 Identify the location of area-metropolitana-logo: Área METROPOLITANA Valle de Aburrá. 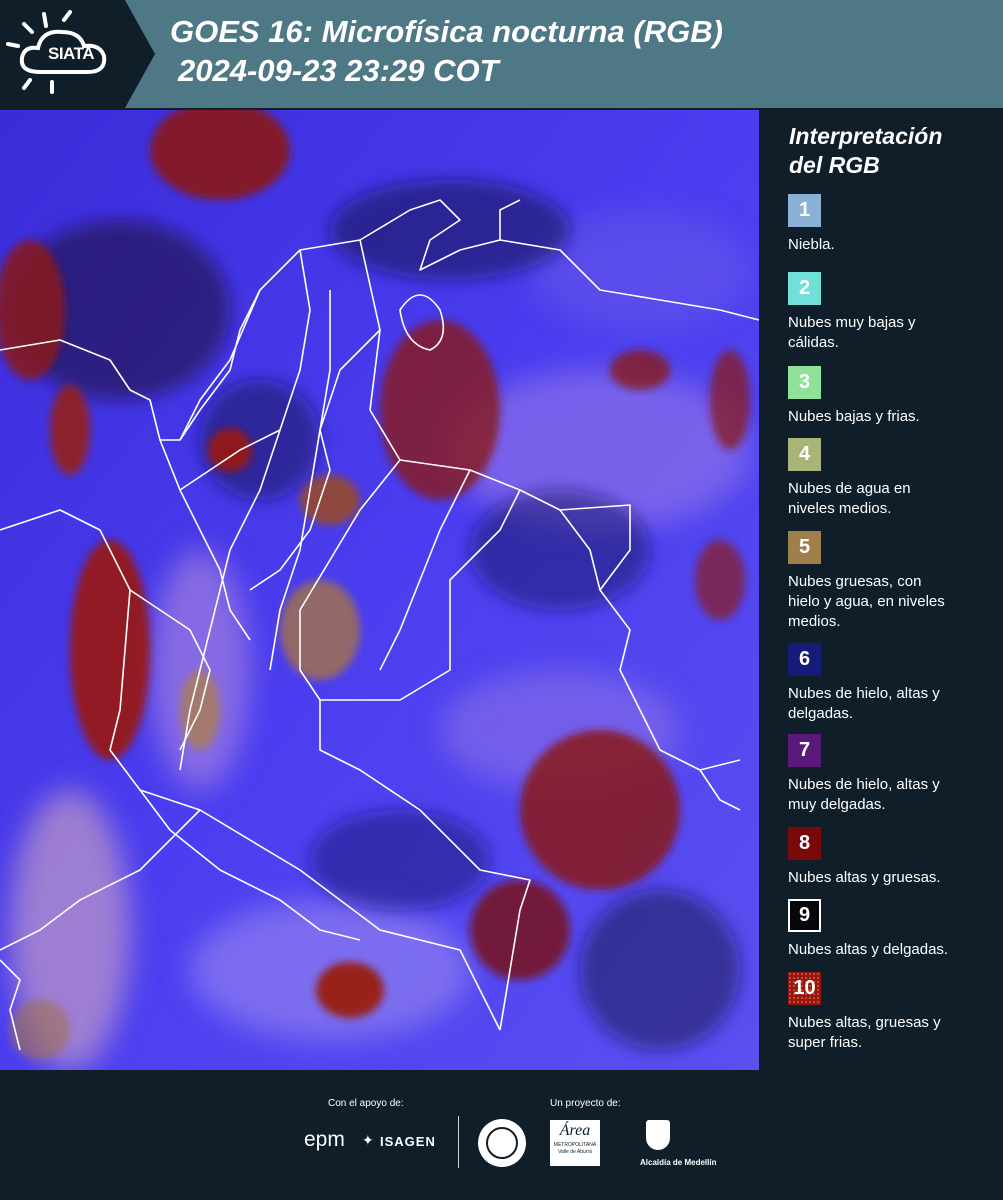
(575, 1143).